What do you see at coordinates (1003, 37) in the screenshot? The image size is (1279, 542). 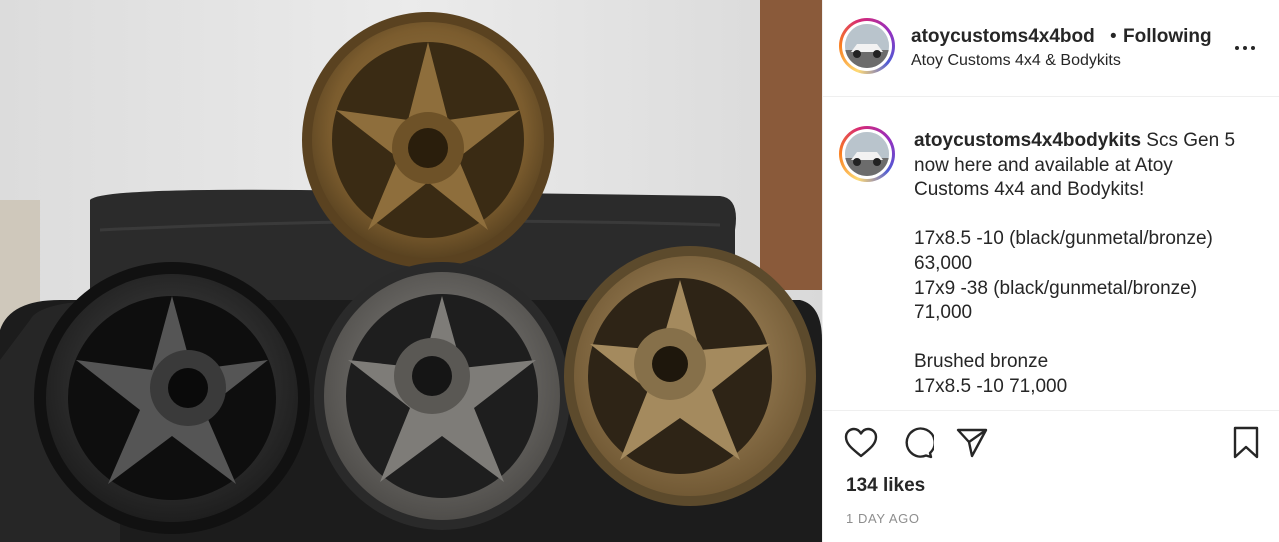 I see `header-username: atoycustoms4x4bod` at bounding box center [1003, 37].